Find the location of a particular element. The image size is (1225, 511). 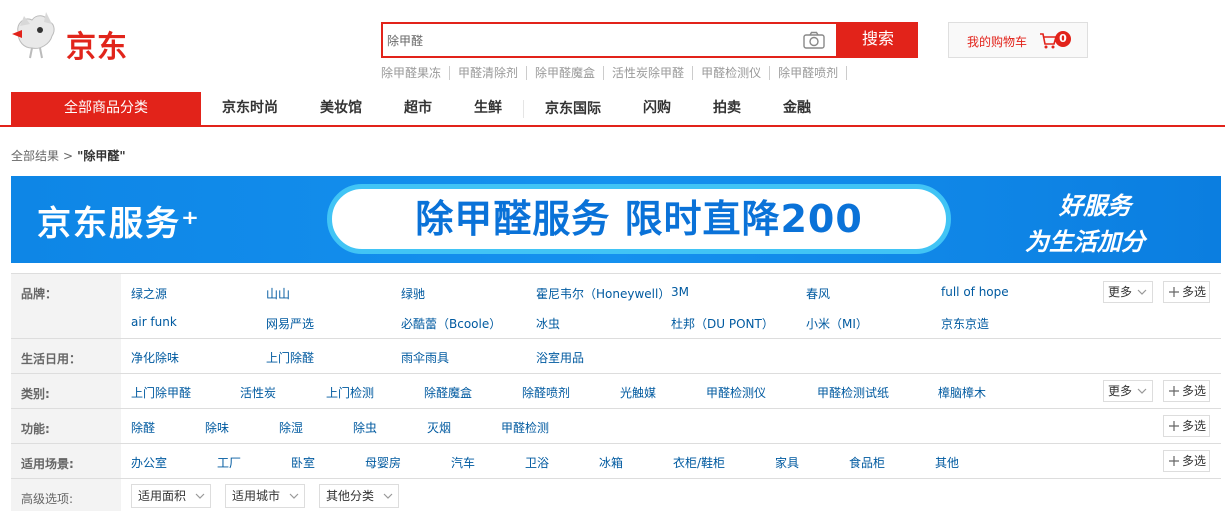

filter-value: 除醛喷剂 is located at coordinates (546, 392).